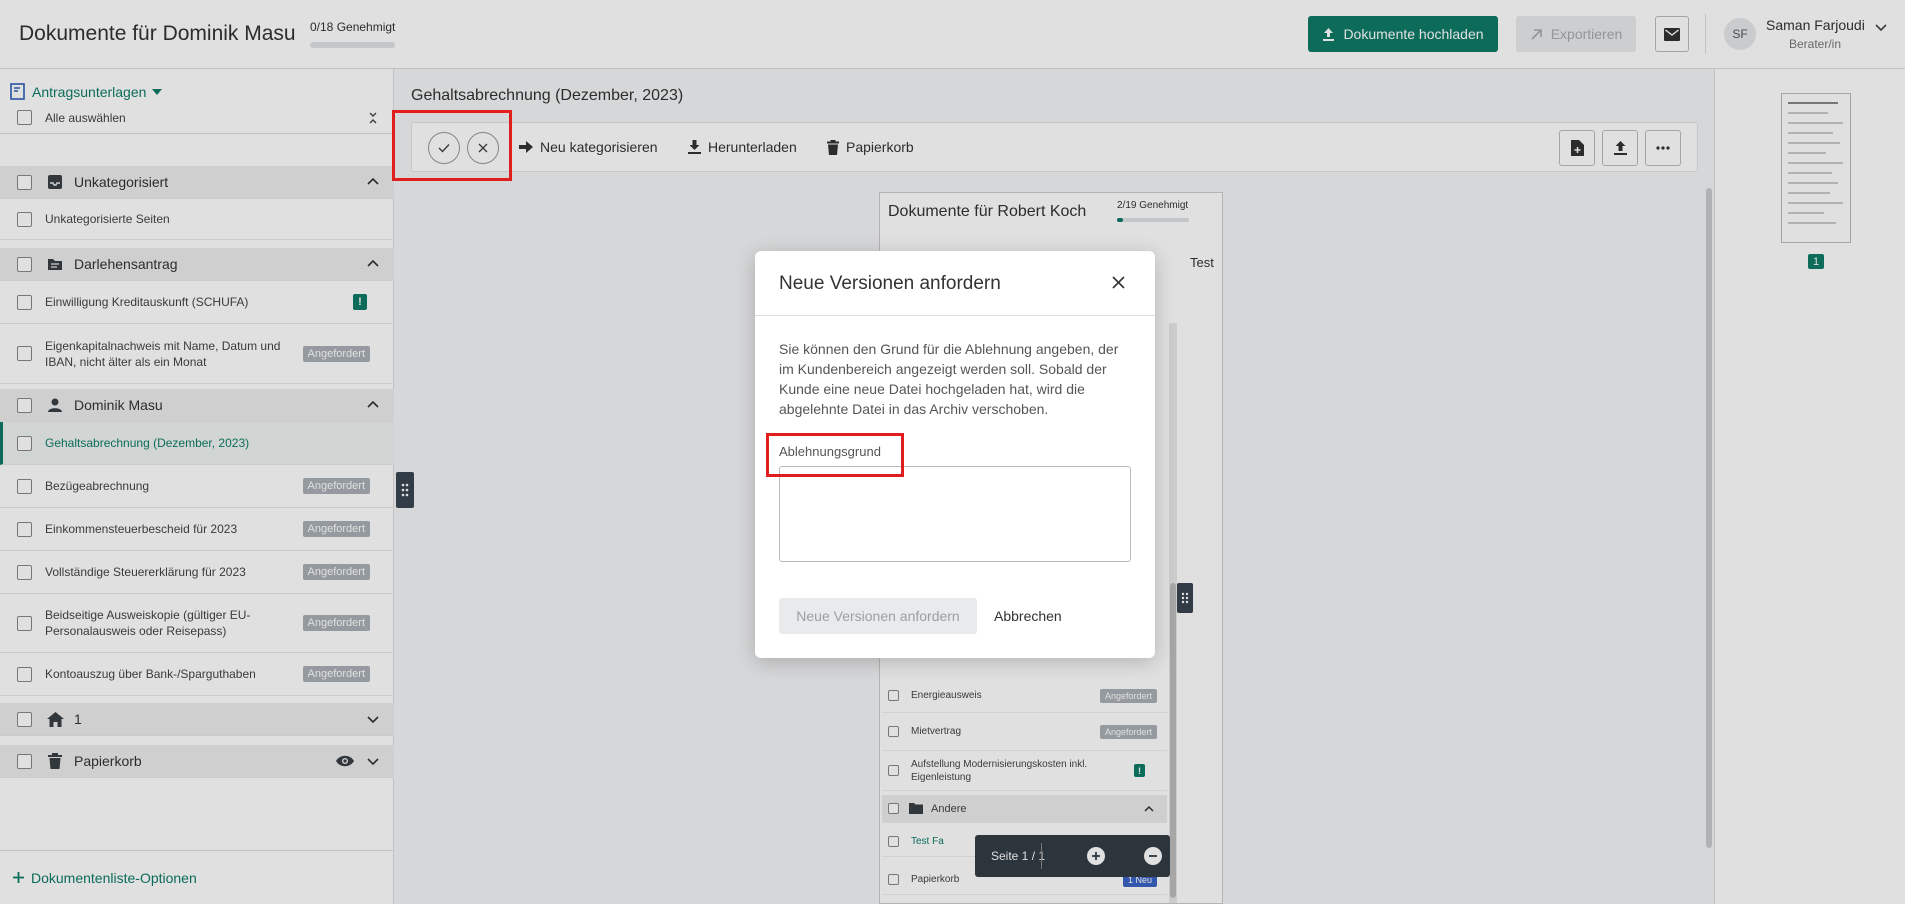  I want to click on request-new-versions-button: Neue Versionen anfordern, so click(878, 616).